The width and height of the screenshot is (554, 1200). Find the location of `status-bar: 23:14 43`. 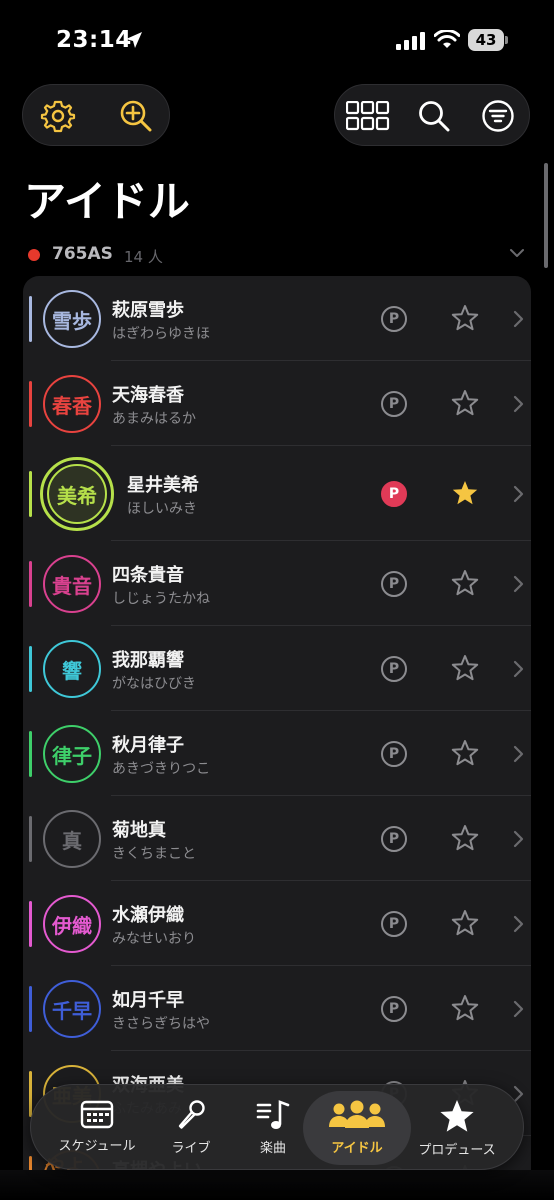

status-bar: 23:14 43 is located at coordinates (277, 40).